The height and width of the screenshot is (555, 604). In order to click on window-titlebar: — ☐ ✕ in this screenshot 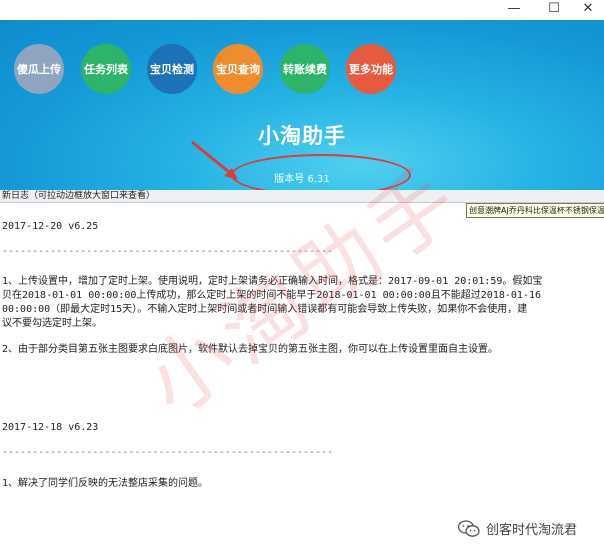, I will do `click(302, 10)`.